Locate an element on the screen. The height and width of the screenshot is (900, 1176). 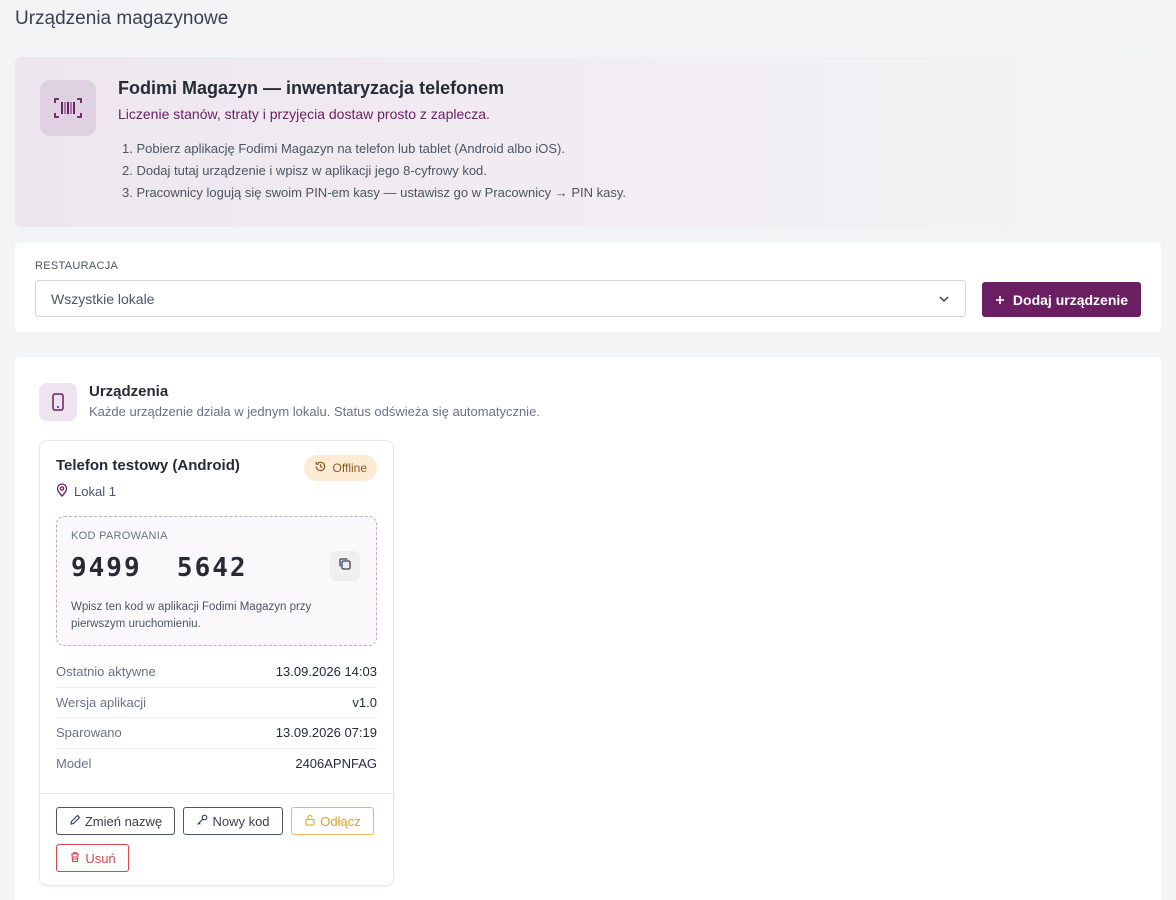
info-value: 13.09.2026 14:03 is located at coordinates (326, 672).